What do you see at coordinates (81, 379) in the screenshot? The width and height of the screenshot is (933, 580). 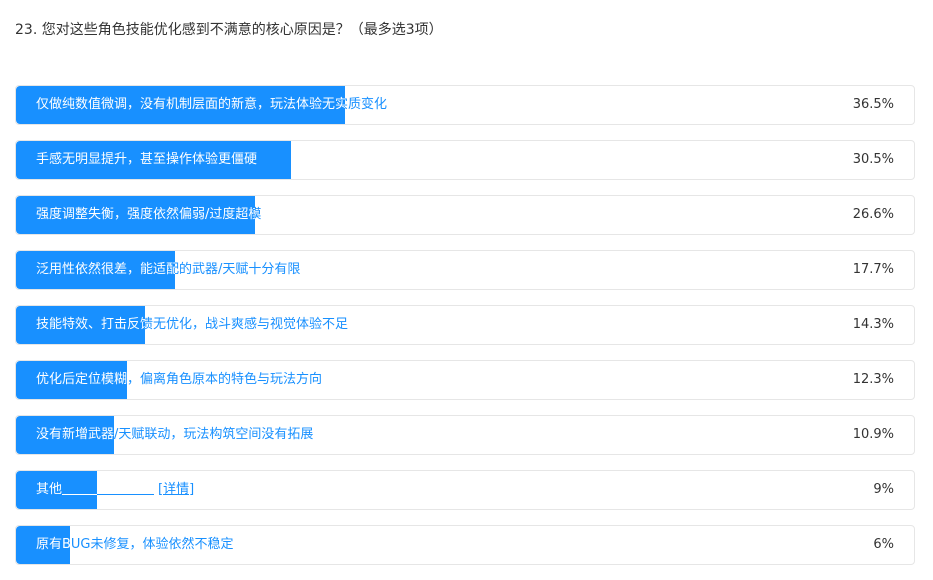 I see `option-label: 优化后定位模糊，偏离角色原本的特色与玩法方向` at bounding box center [81, 379].